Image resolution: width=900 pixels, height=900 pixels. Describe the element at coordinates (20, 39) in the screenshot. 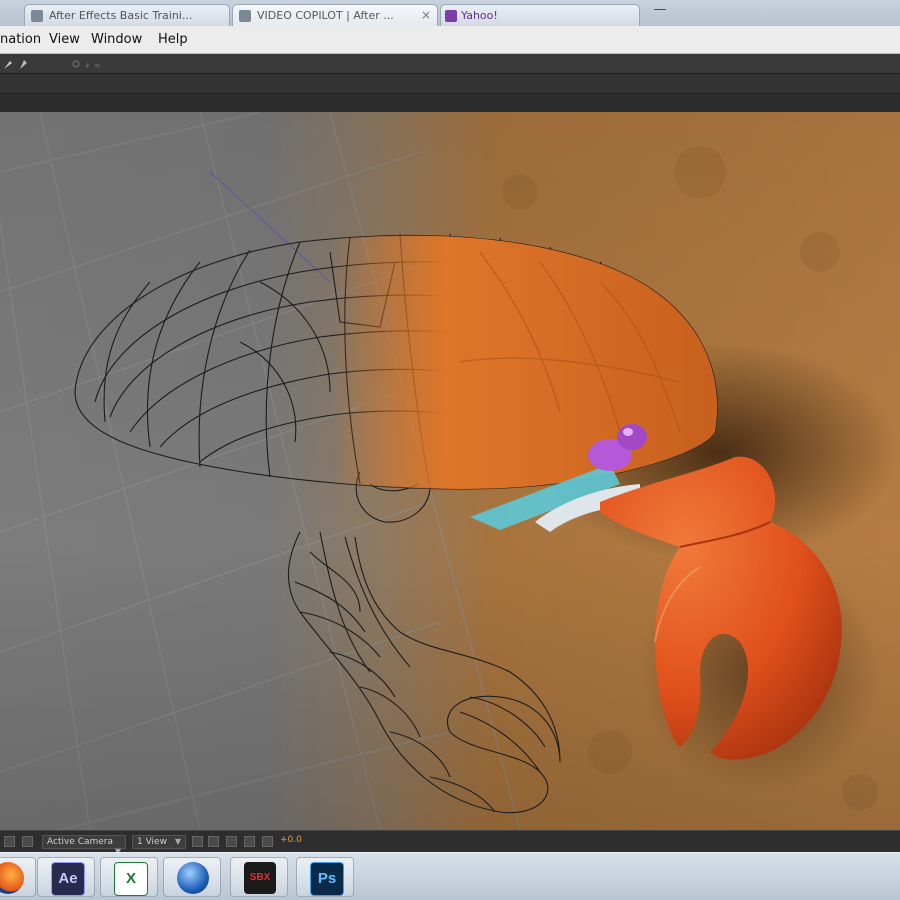

I see `menu-animation: nation` at that location.